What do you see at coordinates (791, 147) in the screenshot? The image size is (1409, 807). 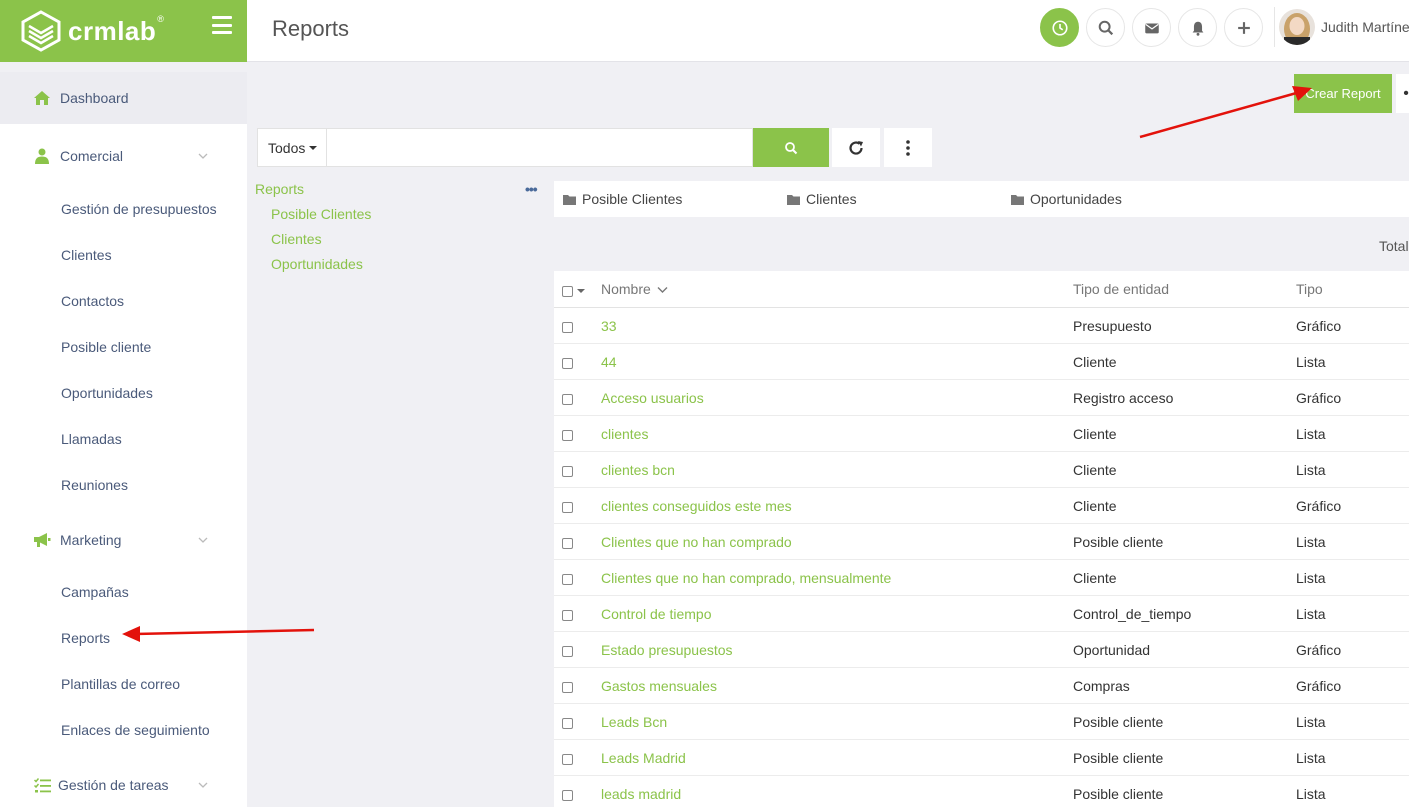 I see `search-button` at bounding box center [791, 147].